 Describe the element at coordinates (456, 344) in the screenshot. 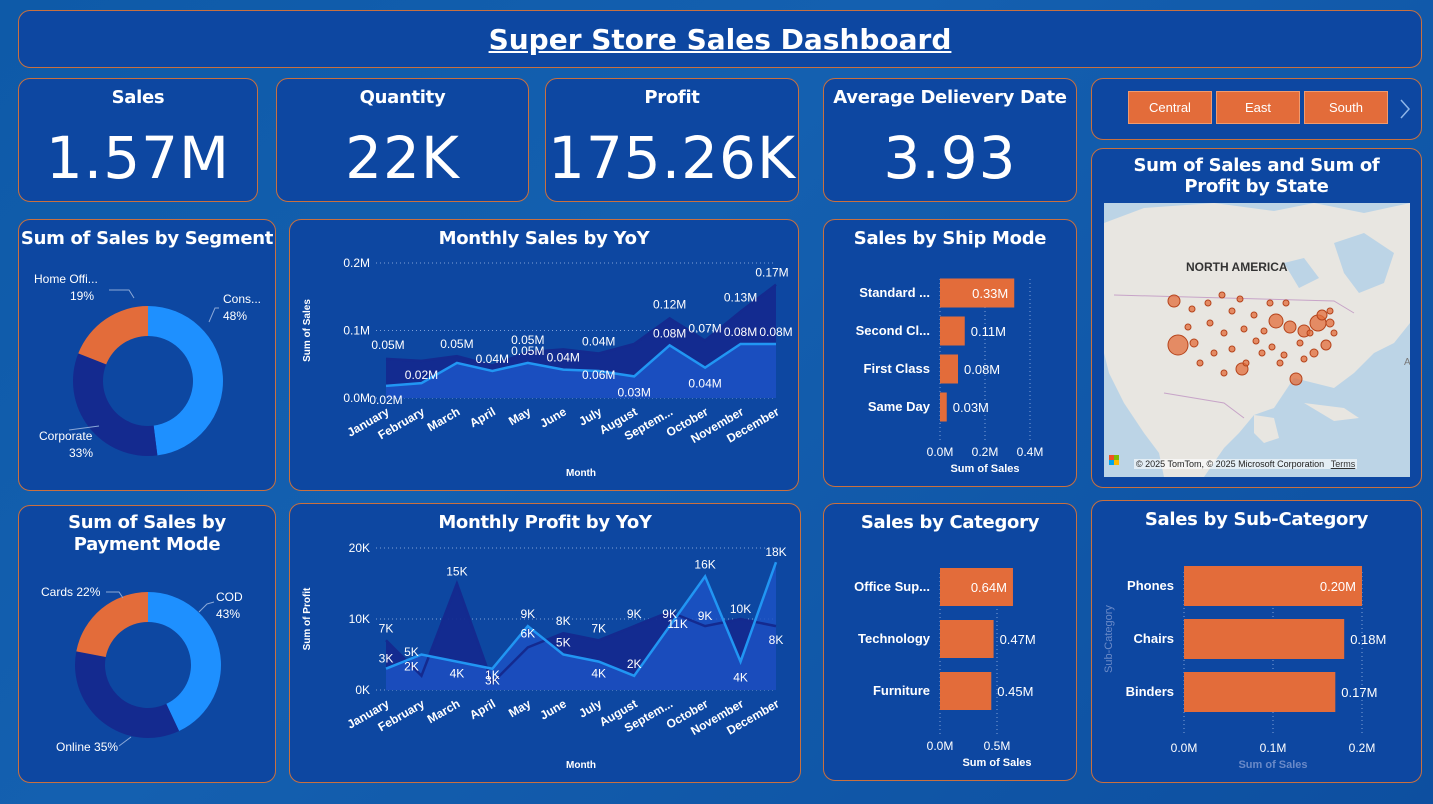

I see `data-label: 0.05M` at that location.